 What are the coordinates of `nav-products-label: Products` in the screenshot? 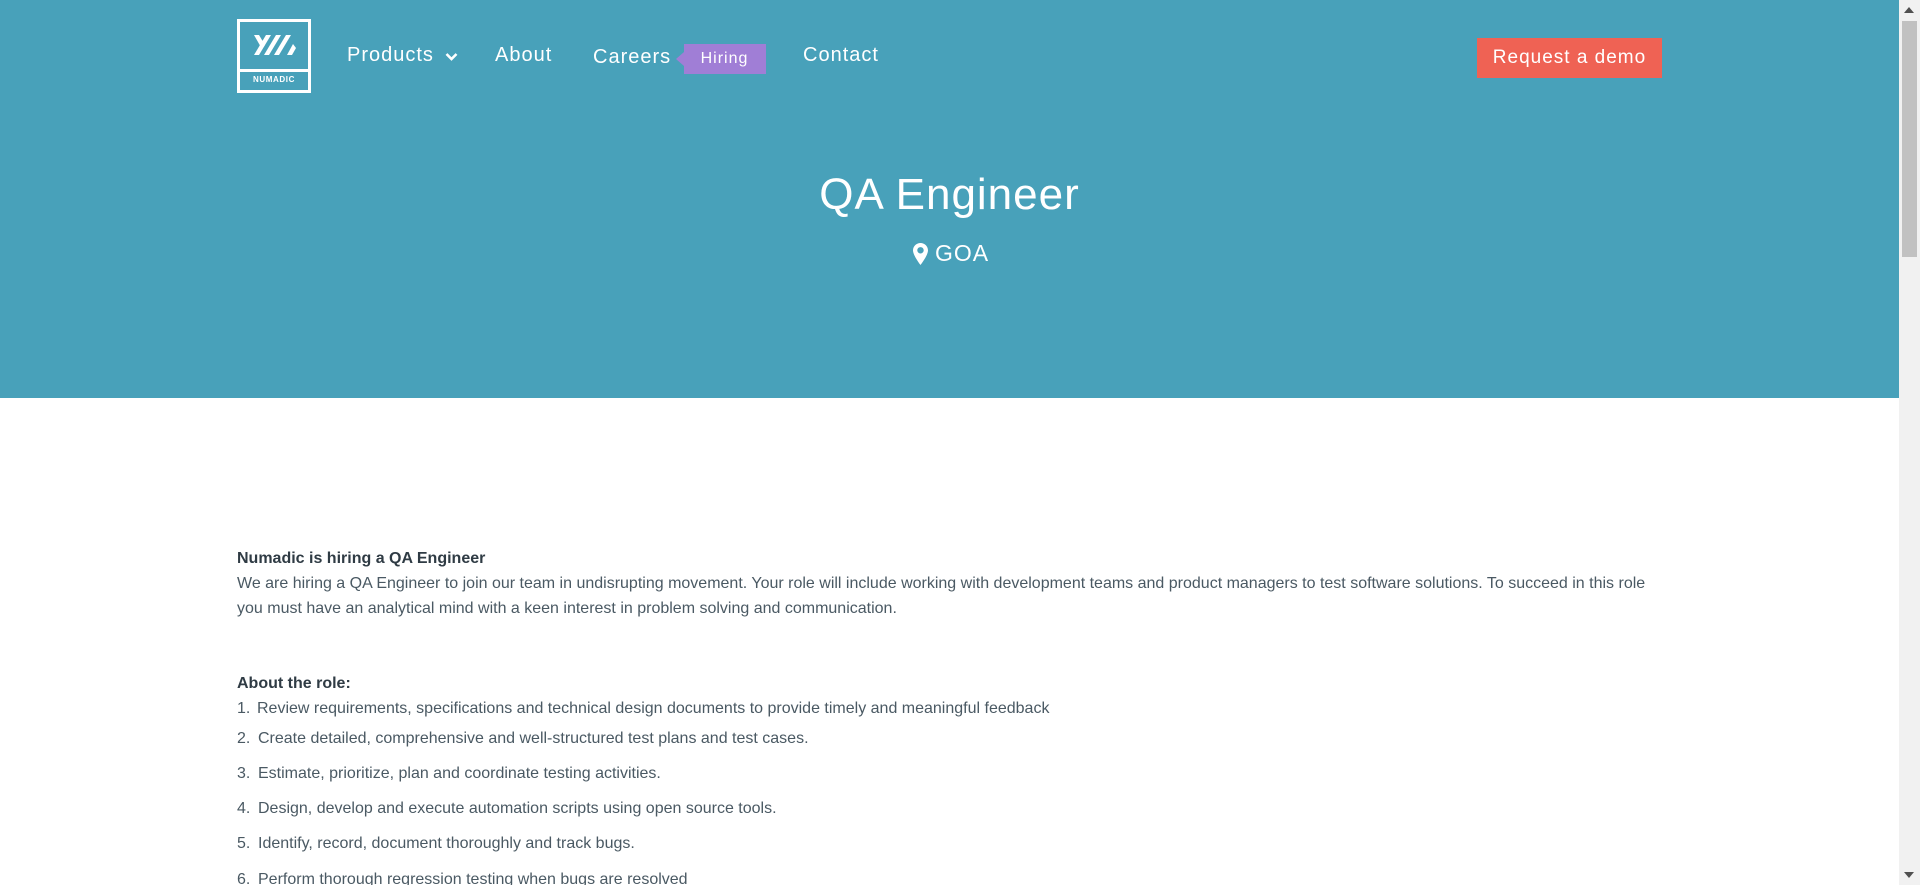 It's located at (390, 55).